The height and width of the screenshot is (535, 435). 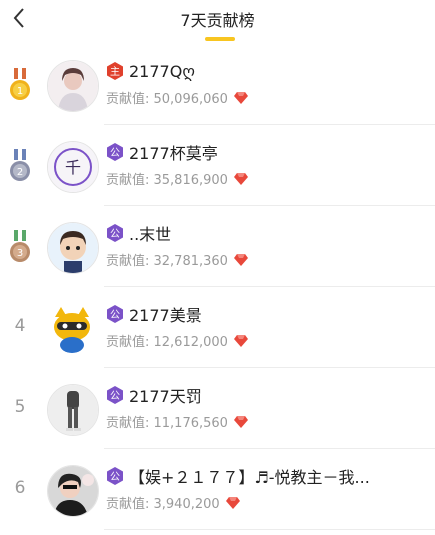 I want to click on name-line: 公 2177天罚, so click(x=154, y=395).